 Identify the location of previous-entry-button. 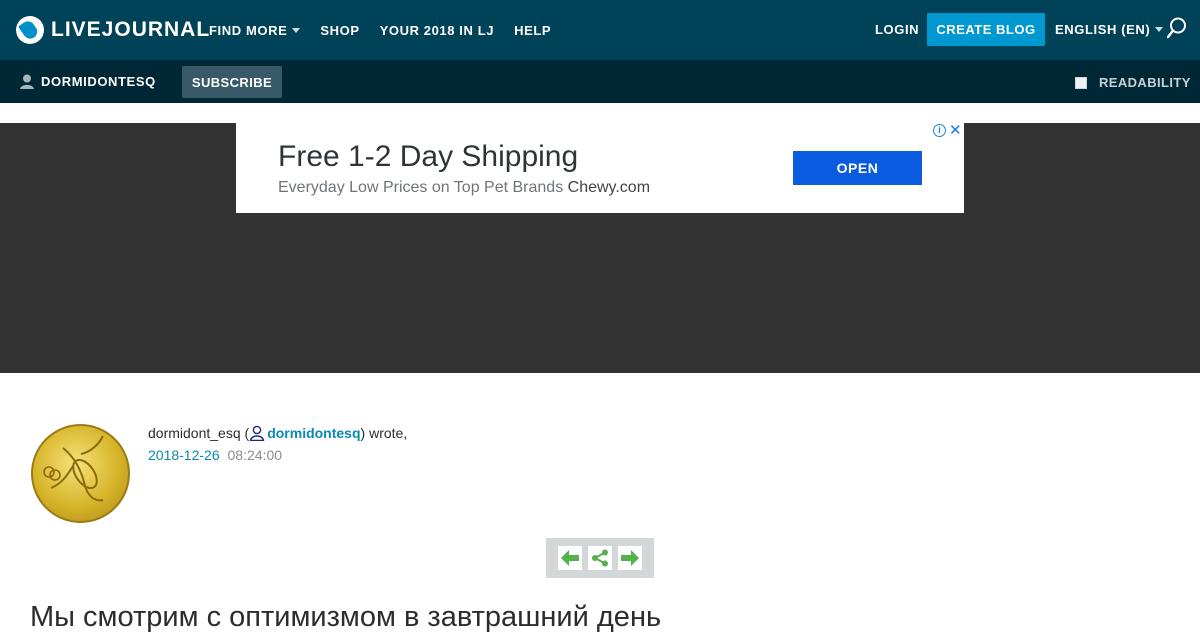
(570, 558).